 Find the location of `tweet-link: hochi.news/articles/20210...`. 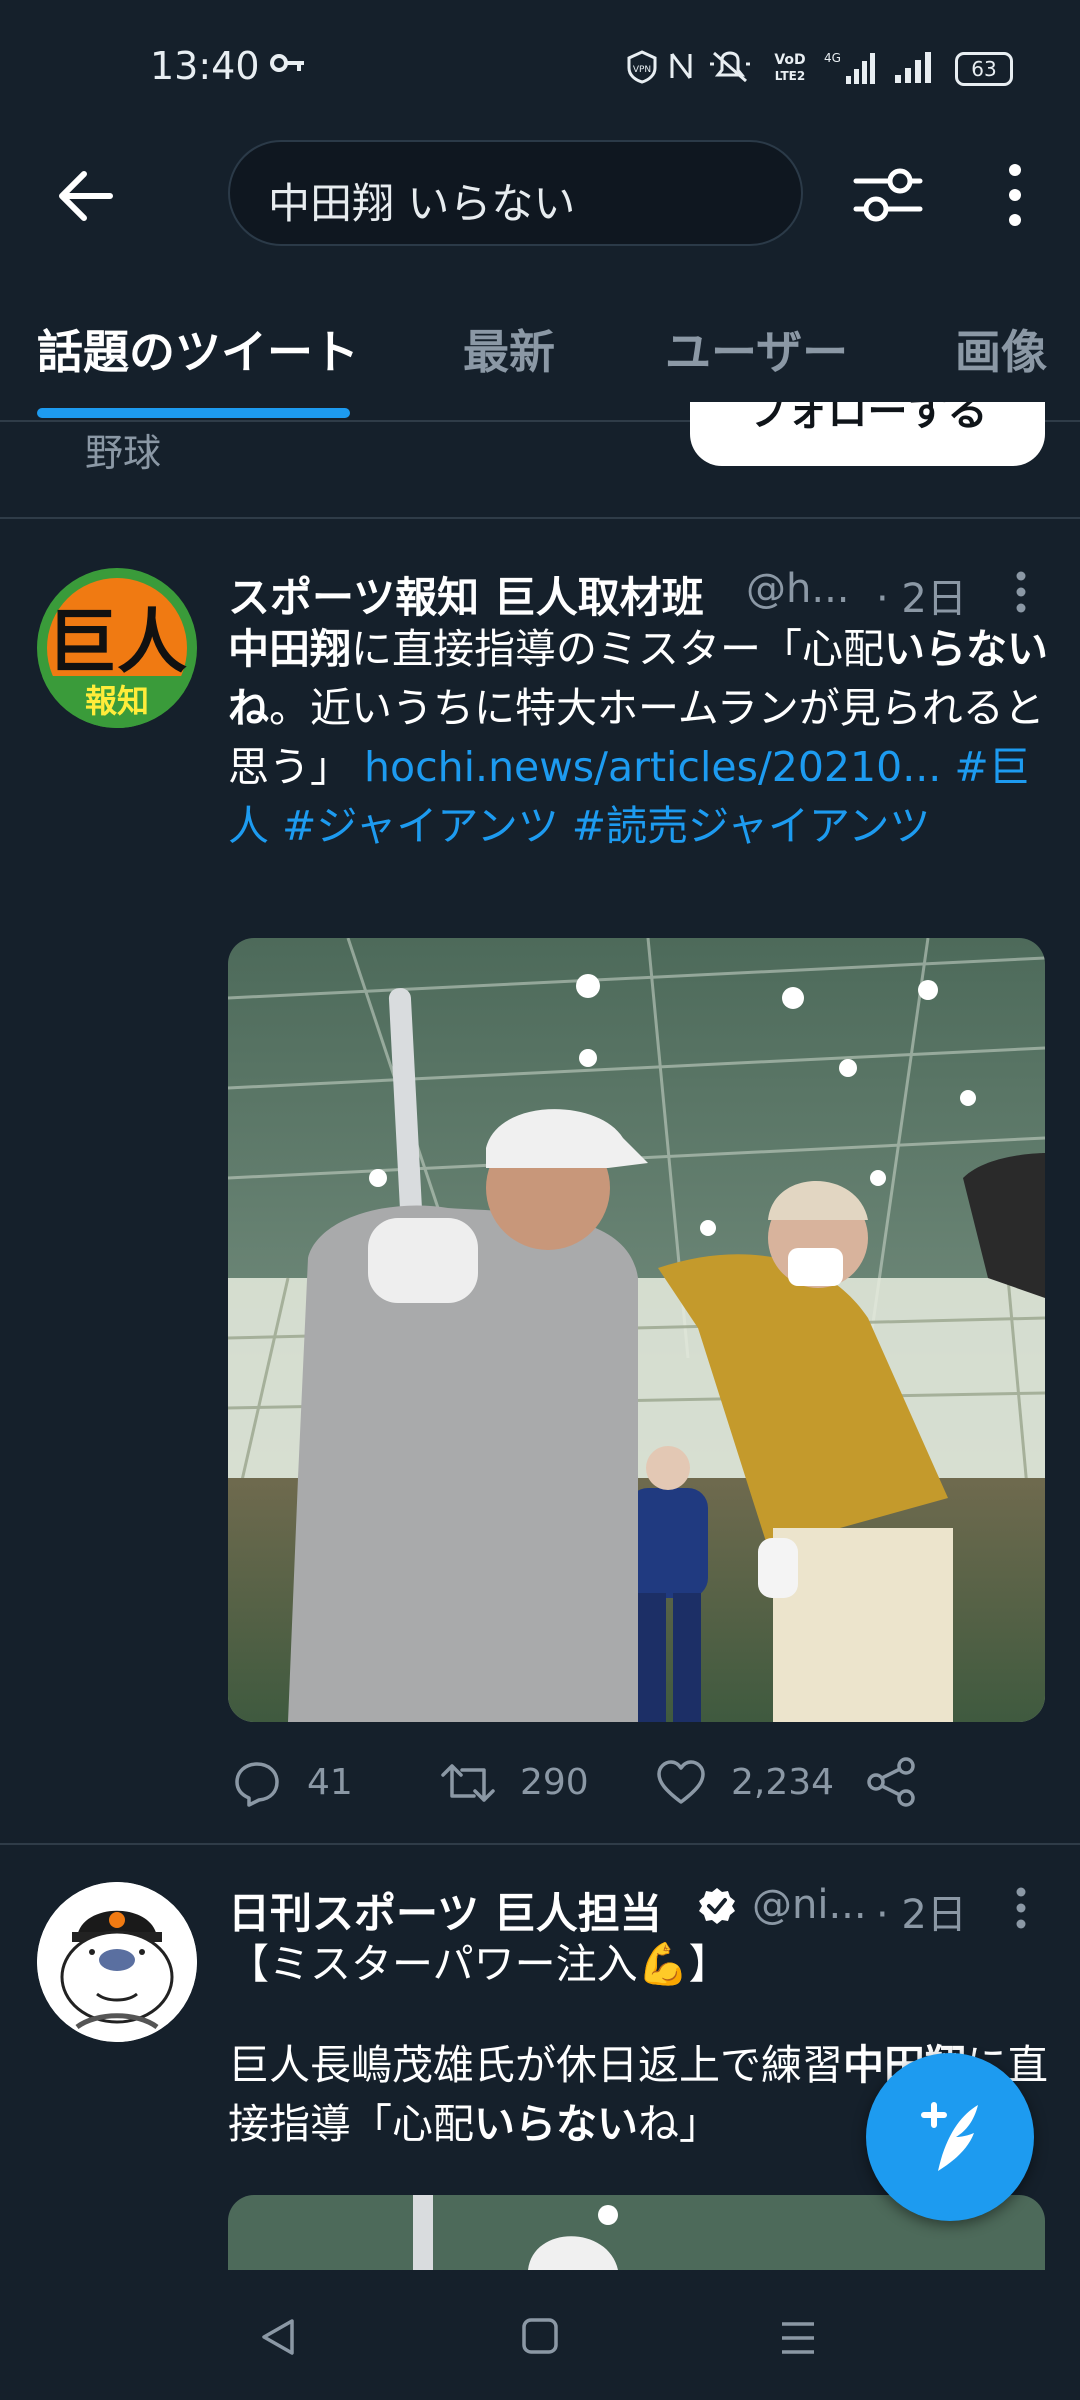

tweet-link: hochi.news/articles/20210... is located at coordinates (652, 767).